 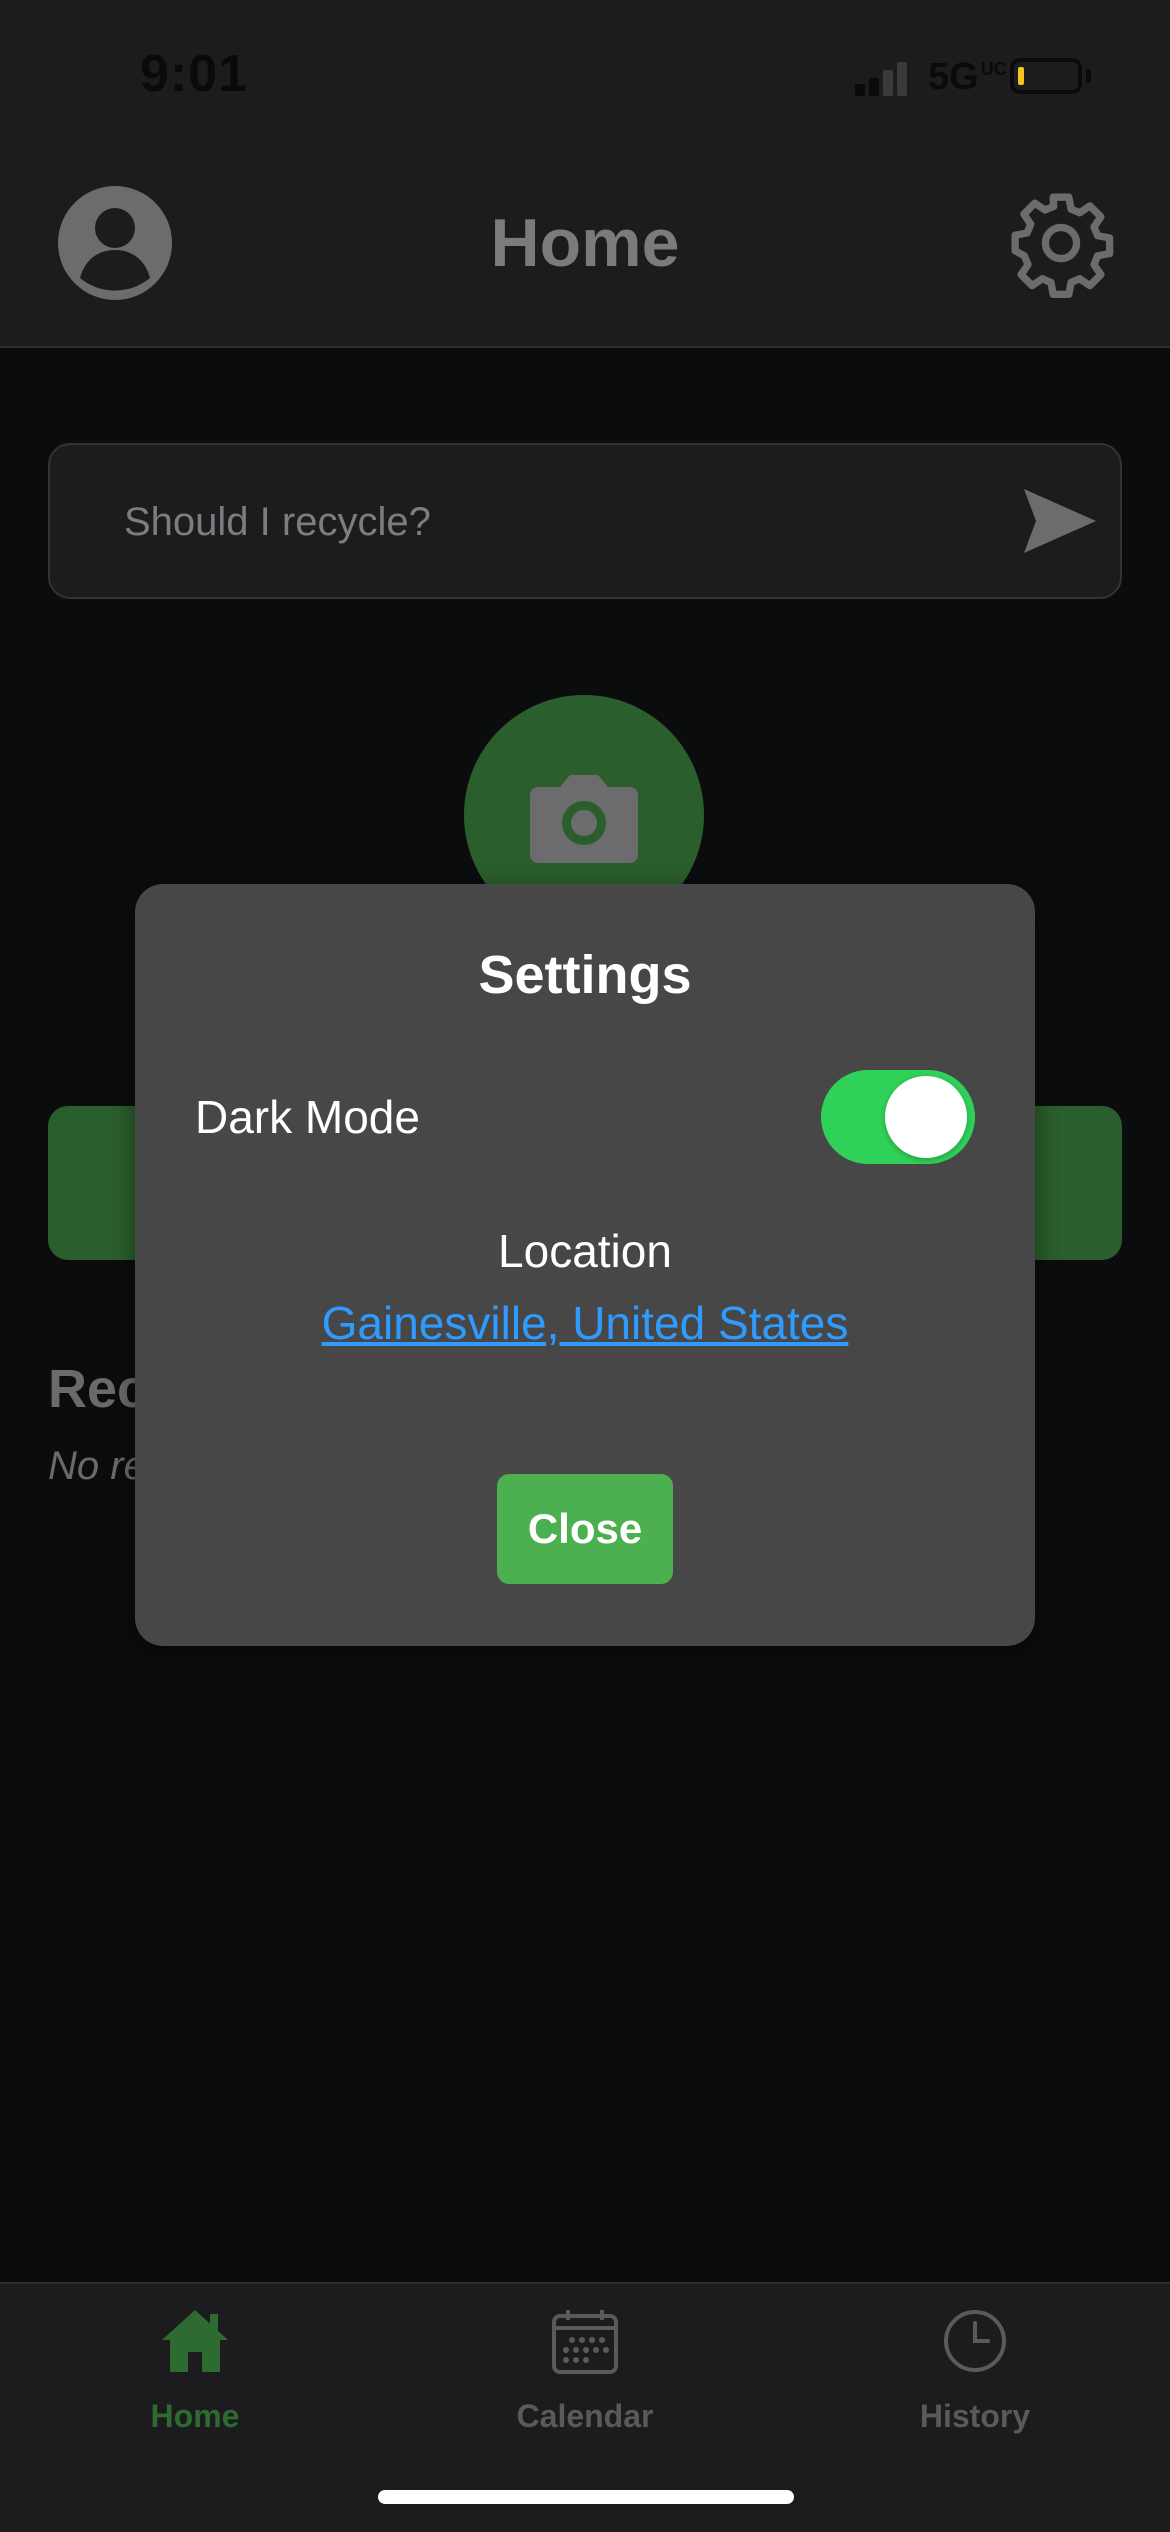 What do you see at coordinates (585, 2342) in the screenshot?
I see `calendar-icon` at bounding box center [585, 2342].